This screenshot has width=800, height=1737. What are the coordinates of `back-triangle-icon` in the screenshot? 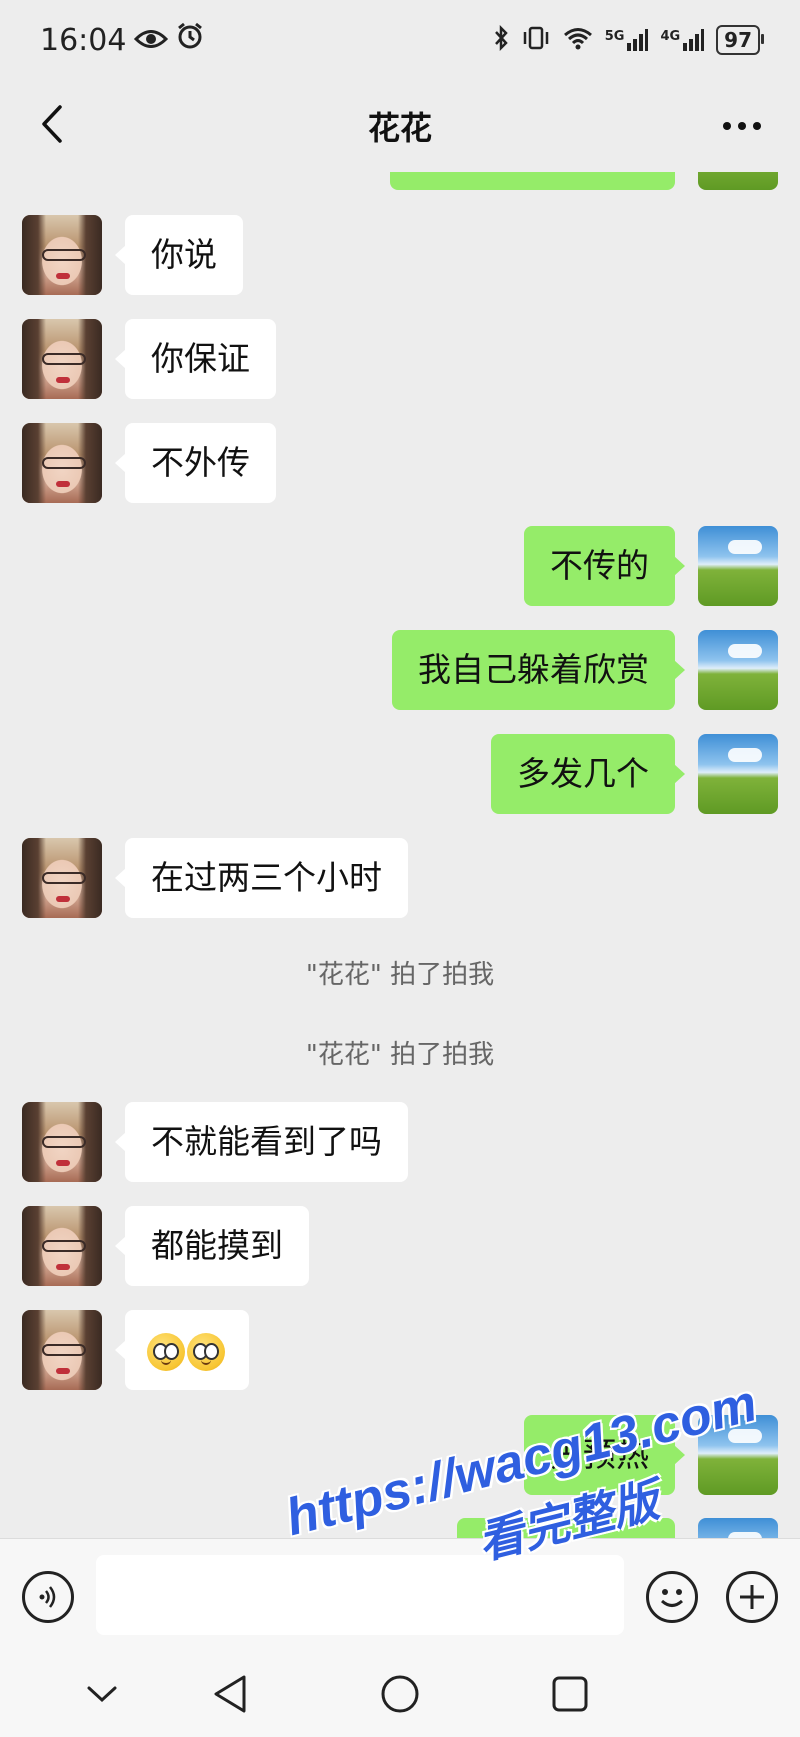 It's located at (230, 1694).